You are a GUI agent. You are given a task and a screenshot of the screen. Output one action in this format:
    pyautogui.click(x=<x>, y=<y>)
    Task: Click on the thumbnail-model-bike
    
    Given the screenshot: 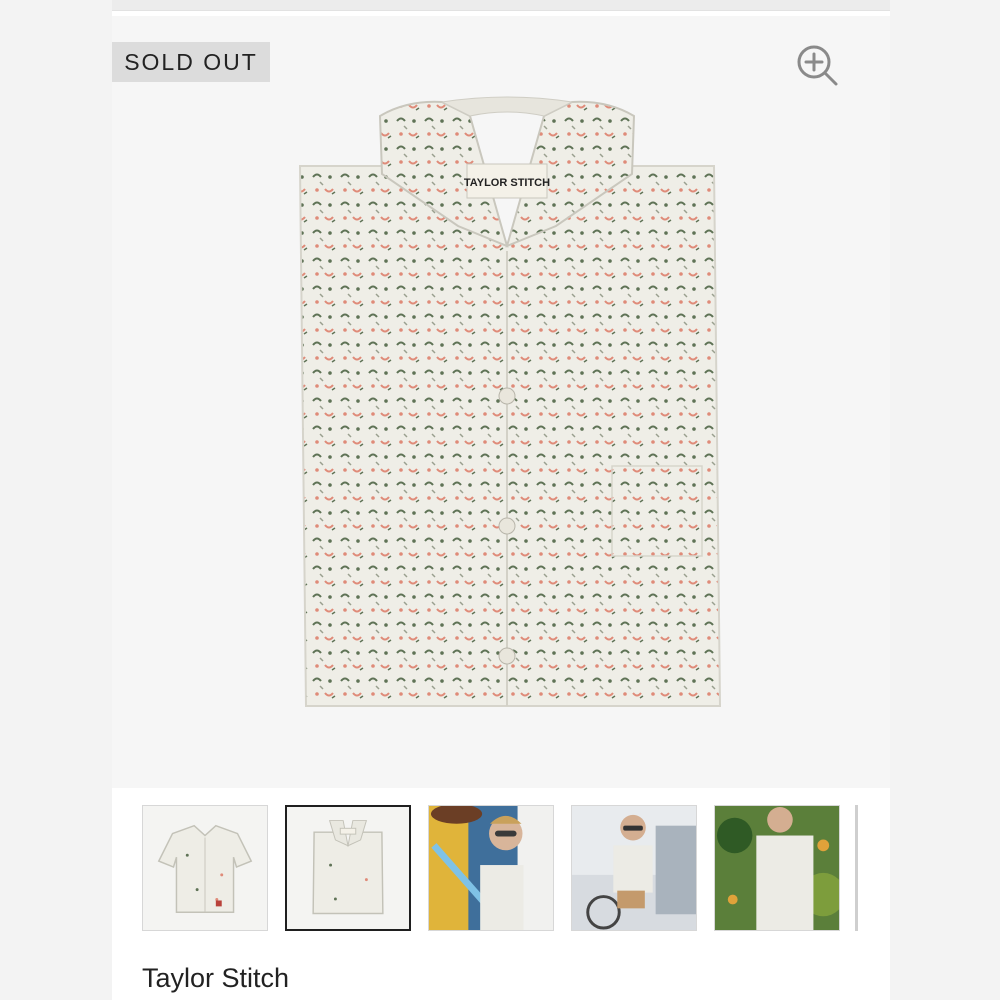 What is the action you would take?
    pyautogui.click(x=491, y=868)
    